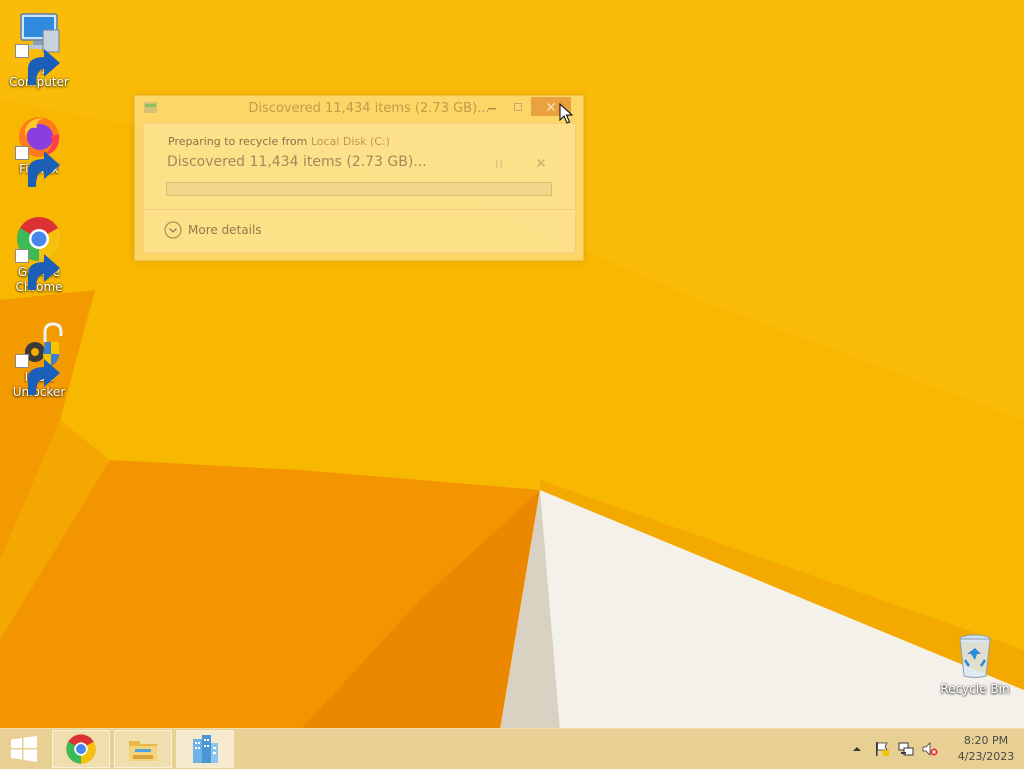 This screenshot has width=1024, height=769. What do you see at coordinates (975, 656) in the screenshot?
I see `recycle-bin-icon` at bounding box center [975, 656].